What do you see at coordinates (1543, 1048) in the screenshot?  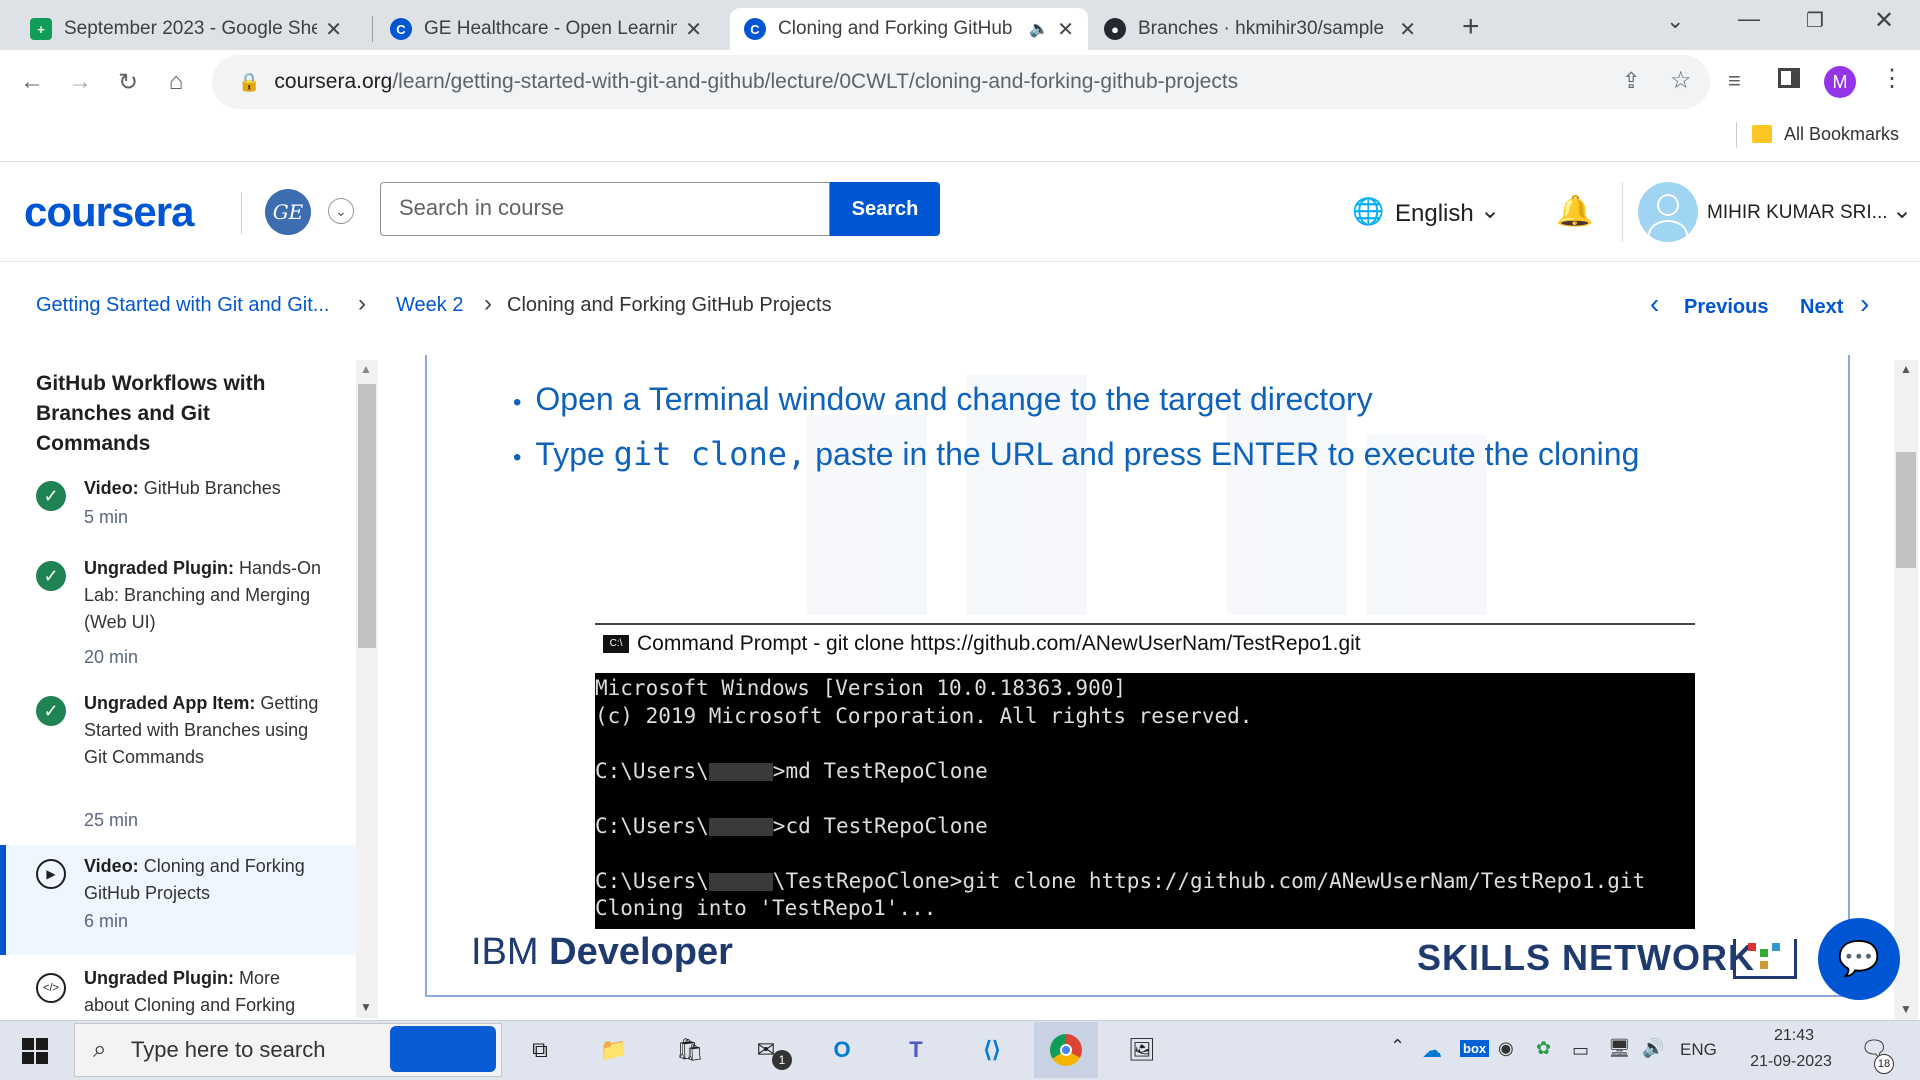 I see `tray-app-icon: ✿` at bounding box center [1543, 1048].